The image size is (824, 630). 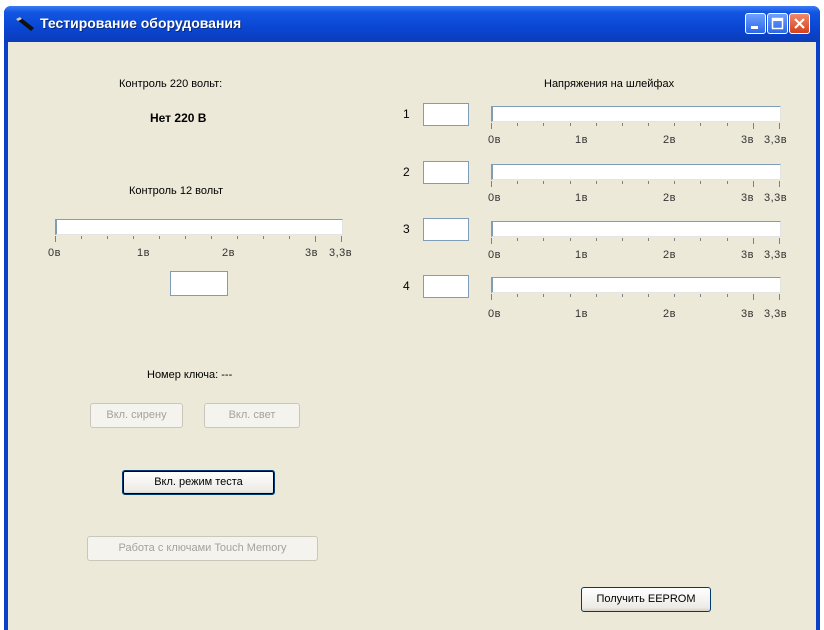 I want to click on scale-label-33: 3,3в, so click(x=341, y=253).